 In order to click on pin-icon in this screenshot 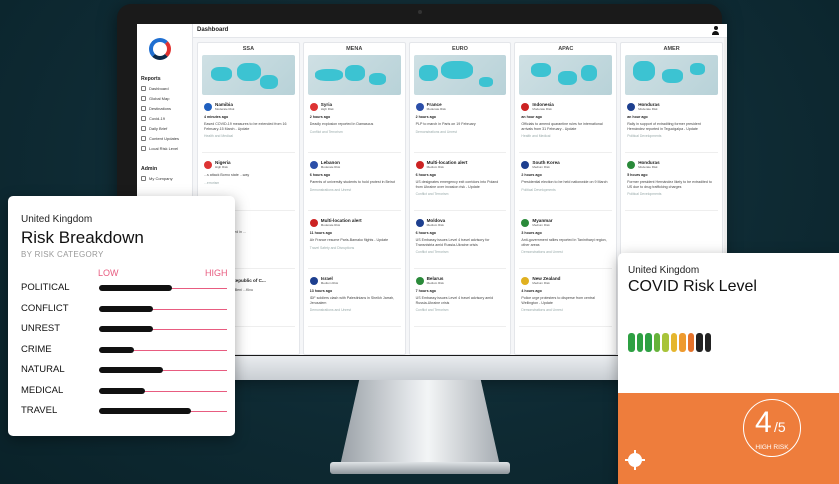, I will do `click(143, 108)`.